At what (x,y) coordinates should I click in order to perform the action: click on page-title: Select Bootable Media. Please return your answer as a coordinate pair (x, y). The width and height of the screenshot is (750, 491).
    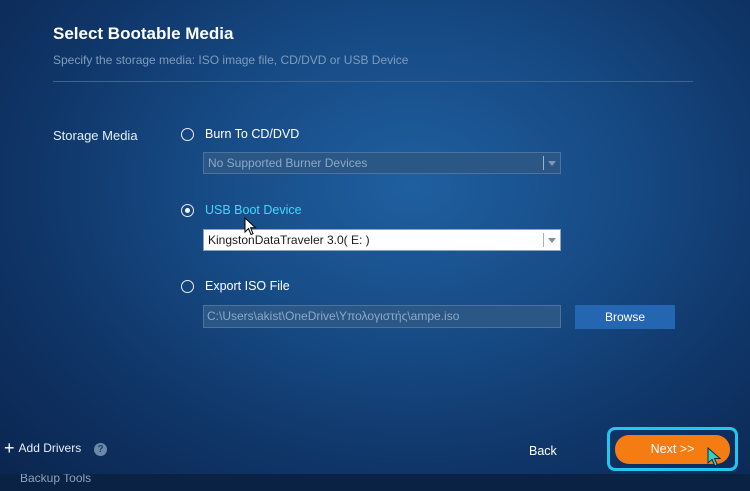
    Looking at the image, I should click on (143, 33).